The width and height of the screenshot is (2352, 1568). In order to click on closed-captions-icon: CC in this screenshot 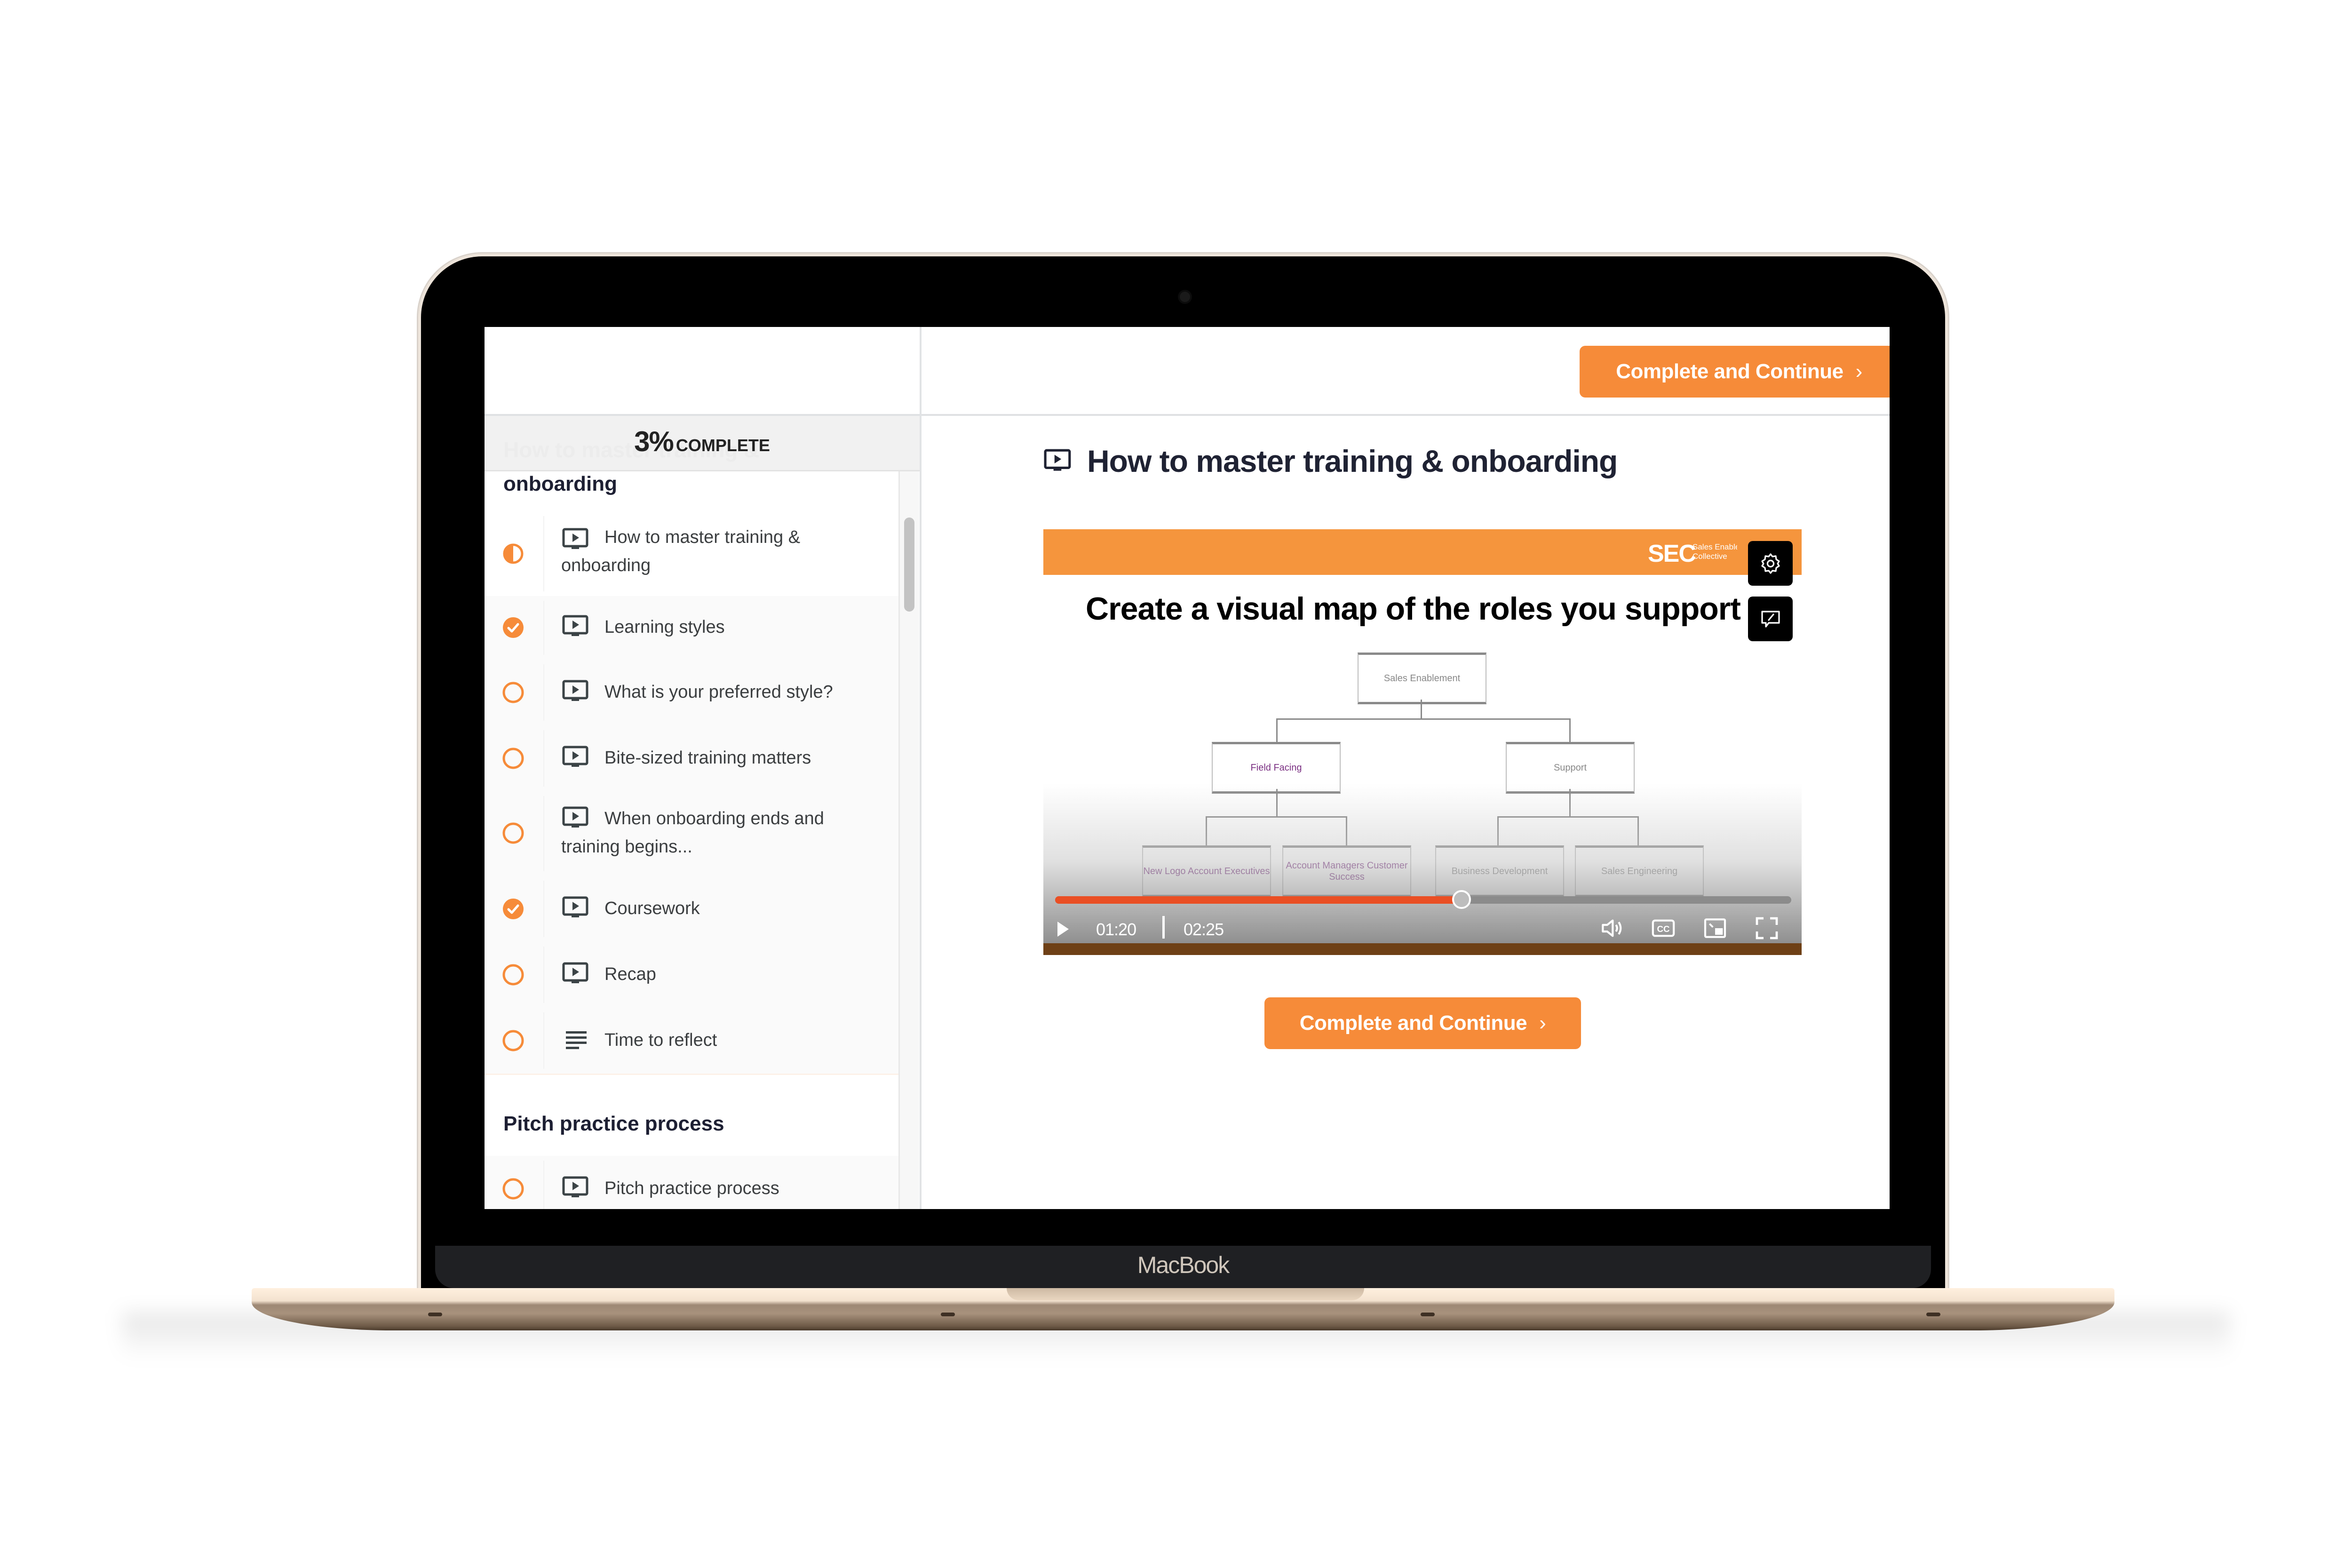, I will do `click(1663, 928)`.